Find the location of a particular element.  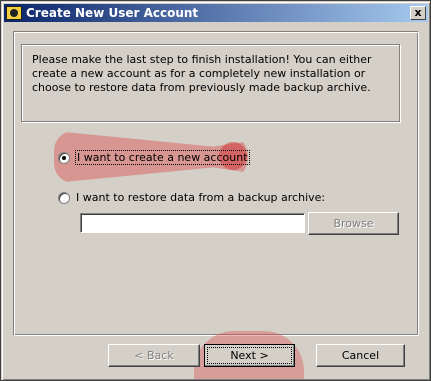

app-icon is located at coordinates (14, 13).